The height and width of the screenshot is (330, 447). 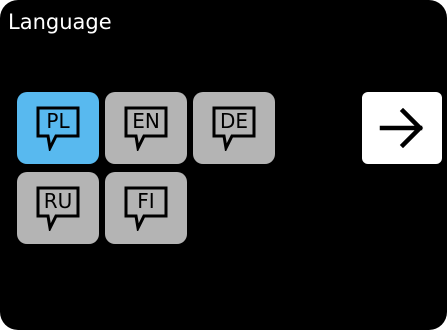 I want to click on language-code: FI, so click(x=146, y=201).